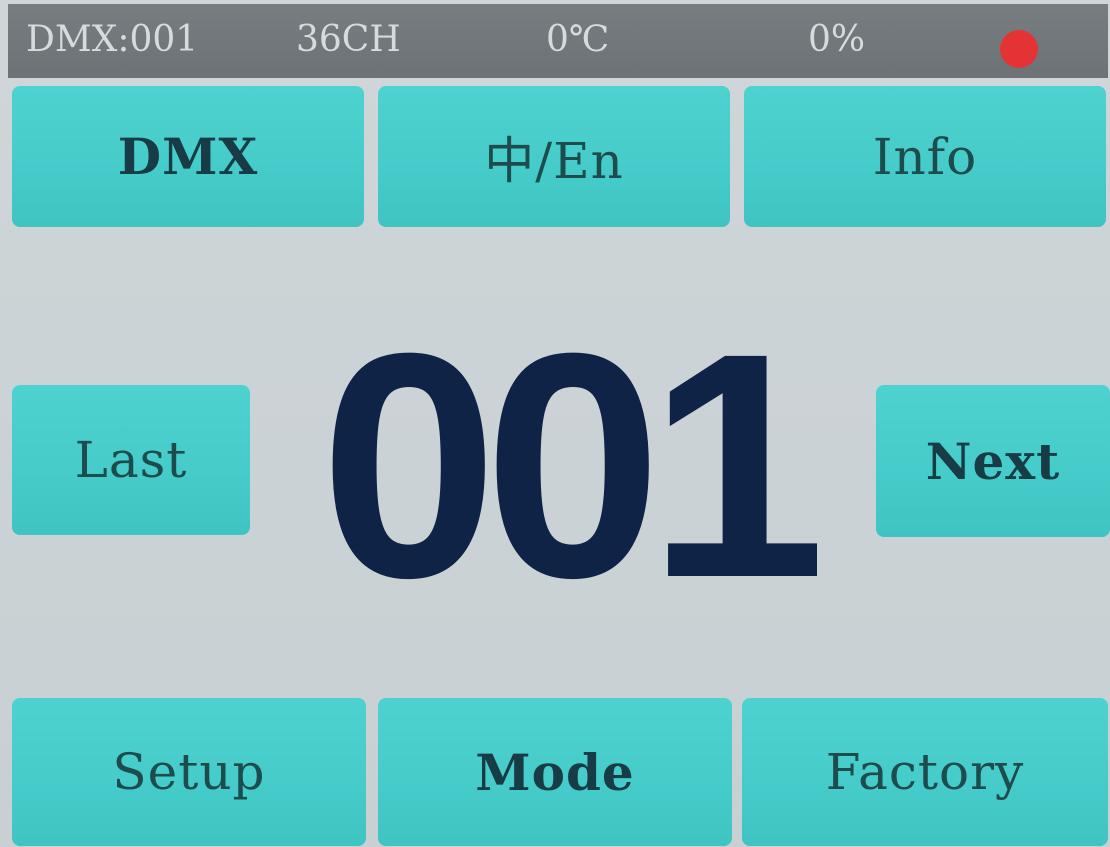 Image resolution: width=1110 pixels, height=847 pixels. Describe the element at coordinates (925, 156) in the screenshot. I see `info-button: Info` at that location.